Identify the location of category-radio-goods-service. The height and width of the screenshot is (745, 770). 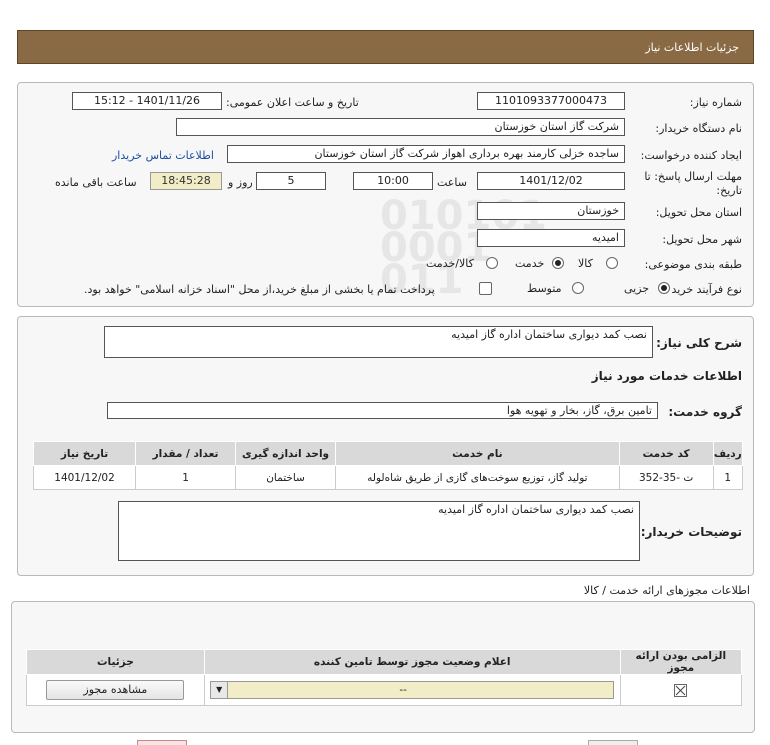
(492, 263).